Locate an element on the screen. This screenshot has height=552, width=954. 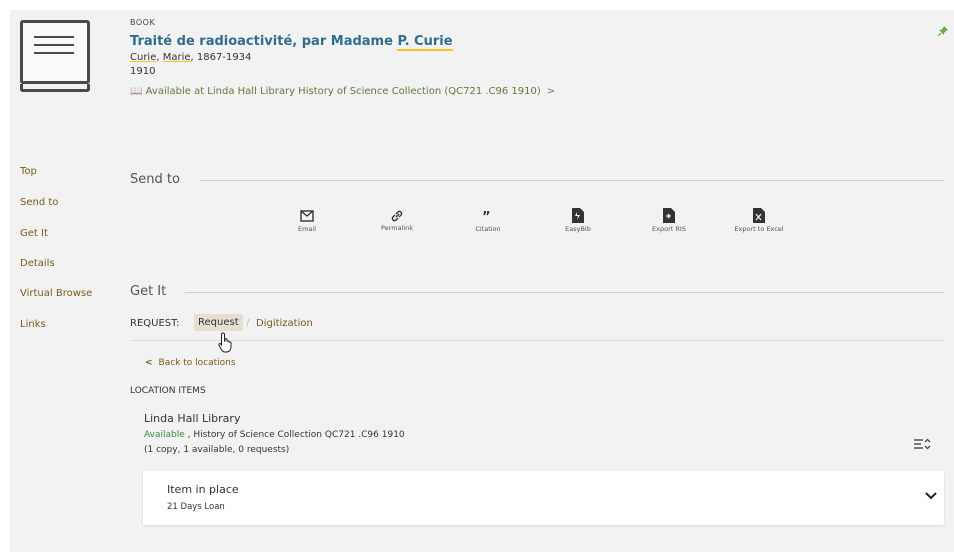
availability-status: Available is located at coordinates (164, 435).